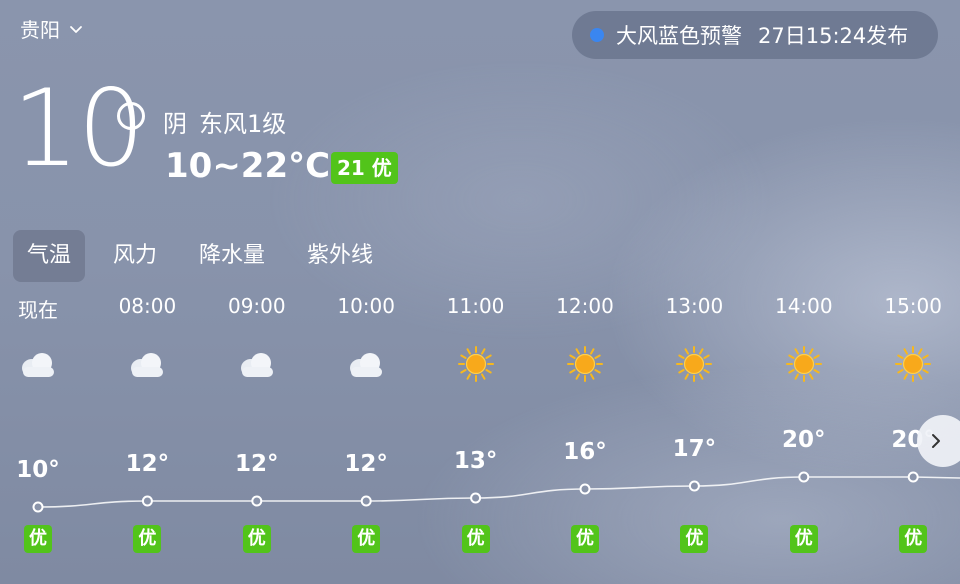 The width and height of the screenshot is (960, 584). What do you see at coordinates (498, 492) in the screenshot?
I see `temperature-line` at bounding box center [498, 492].